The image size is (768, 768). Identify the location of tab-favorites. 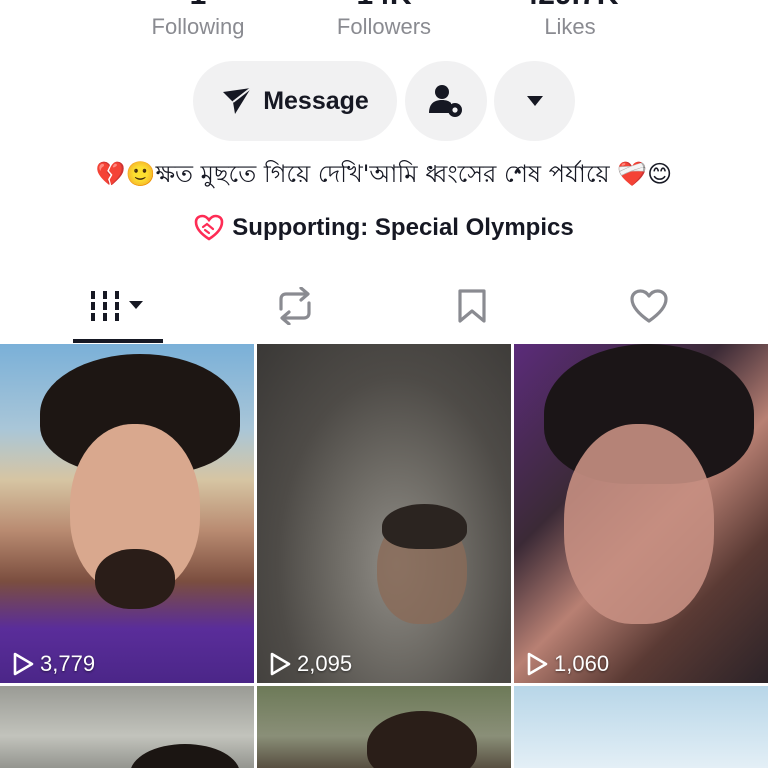
(472, 306).